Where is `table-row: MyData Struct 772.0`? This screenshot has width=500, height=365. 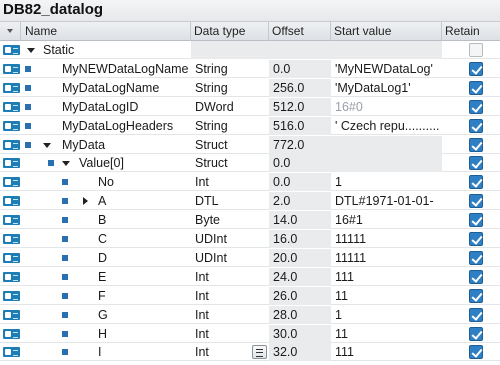 table-row: MyData Struct 772.0 is located at coordinates (250, 145).